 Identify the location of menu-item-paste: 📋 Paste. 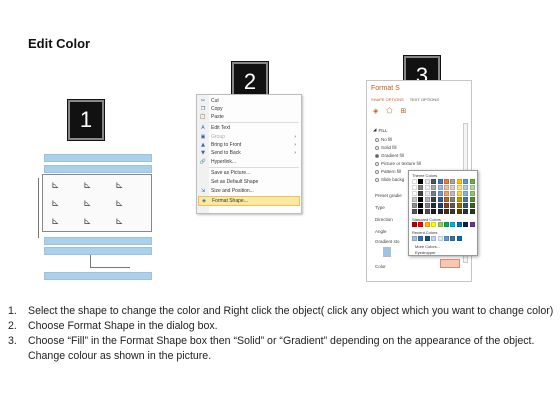
(249, 117).